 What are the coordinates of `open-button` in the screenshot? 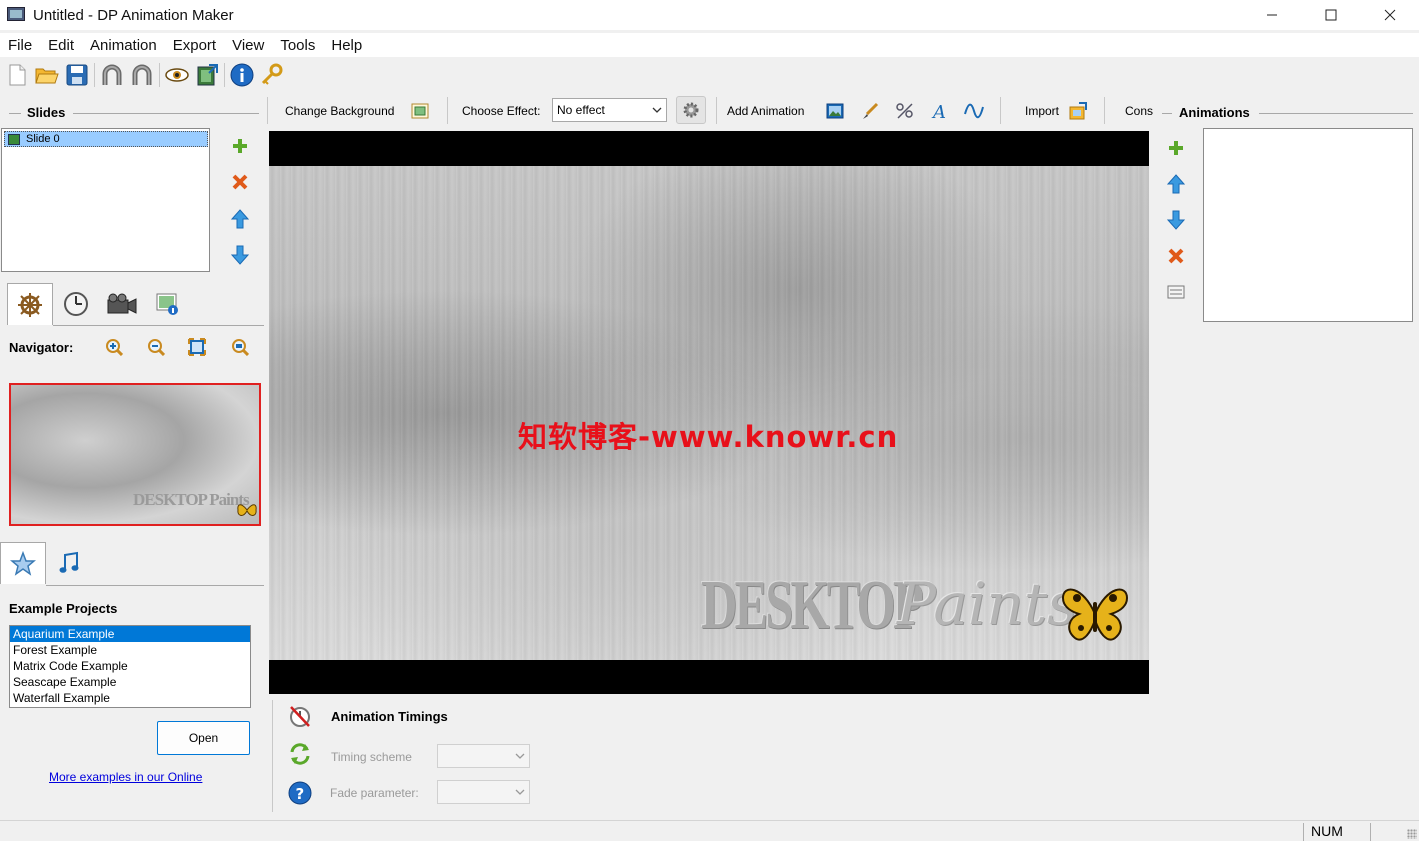 It's located at (47, 75).